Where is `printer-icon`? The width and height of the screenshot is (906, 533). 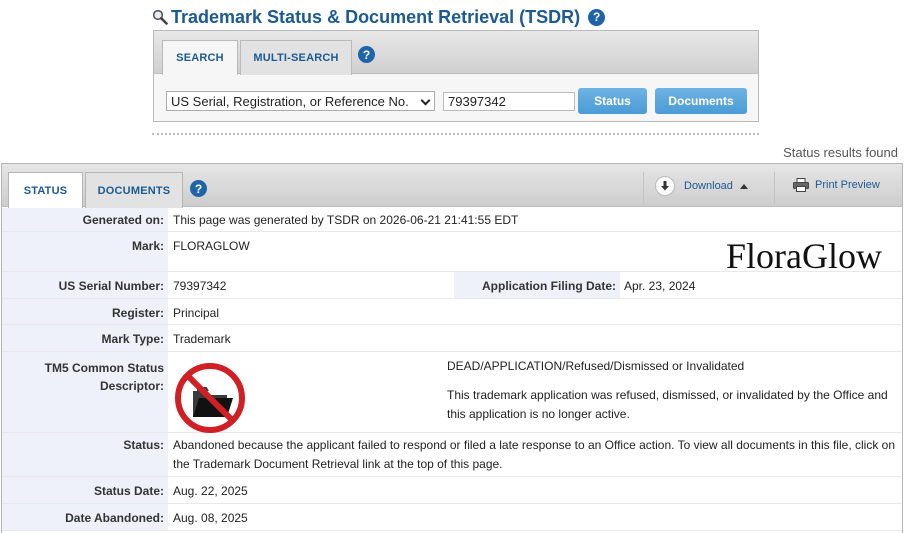
printer-icon is located at coordinates (801, 185).